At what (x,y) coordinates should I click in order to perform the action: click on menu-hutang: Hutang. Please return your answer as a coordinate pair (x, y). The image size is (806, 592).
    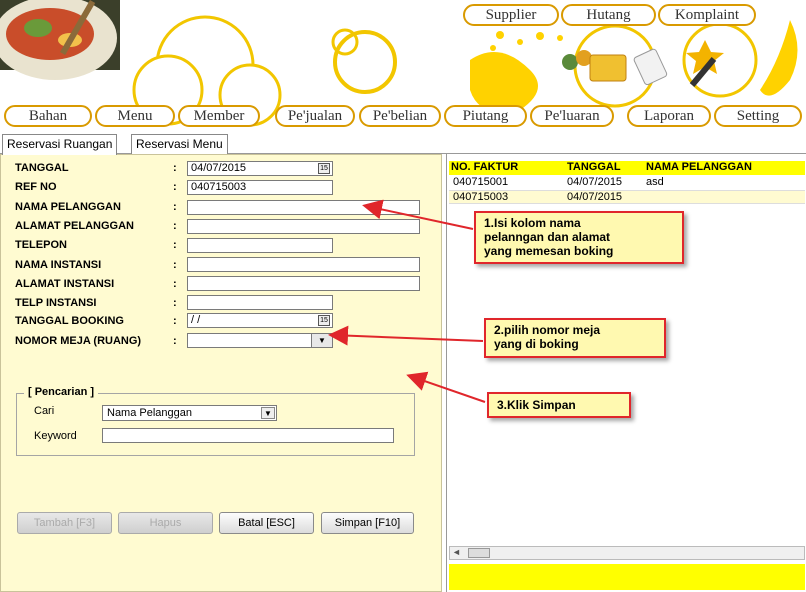
    Looking at the image, I should click on (608, 15).